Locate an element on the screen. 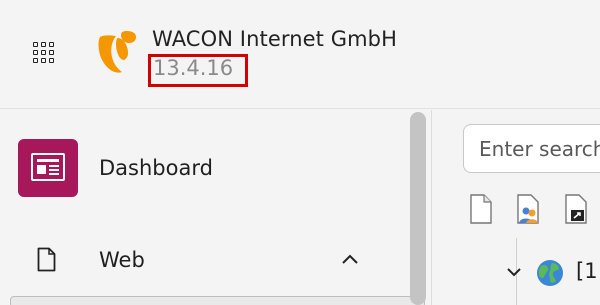  globe-icon is located at coordinates (550, 273).